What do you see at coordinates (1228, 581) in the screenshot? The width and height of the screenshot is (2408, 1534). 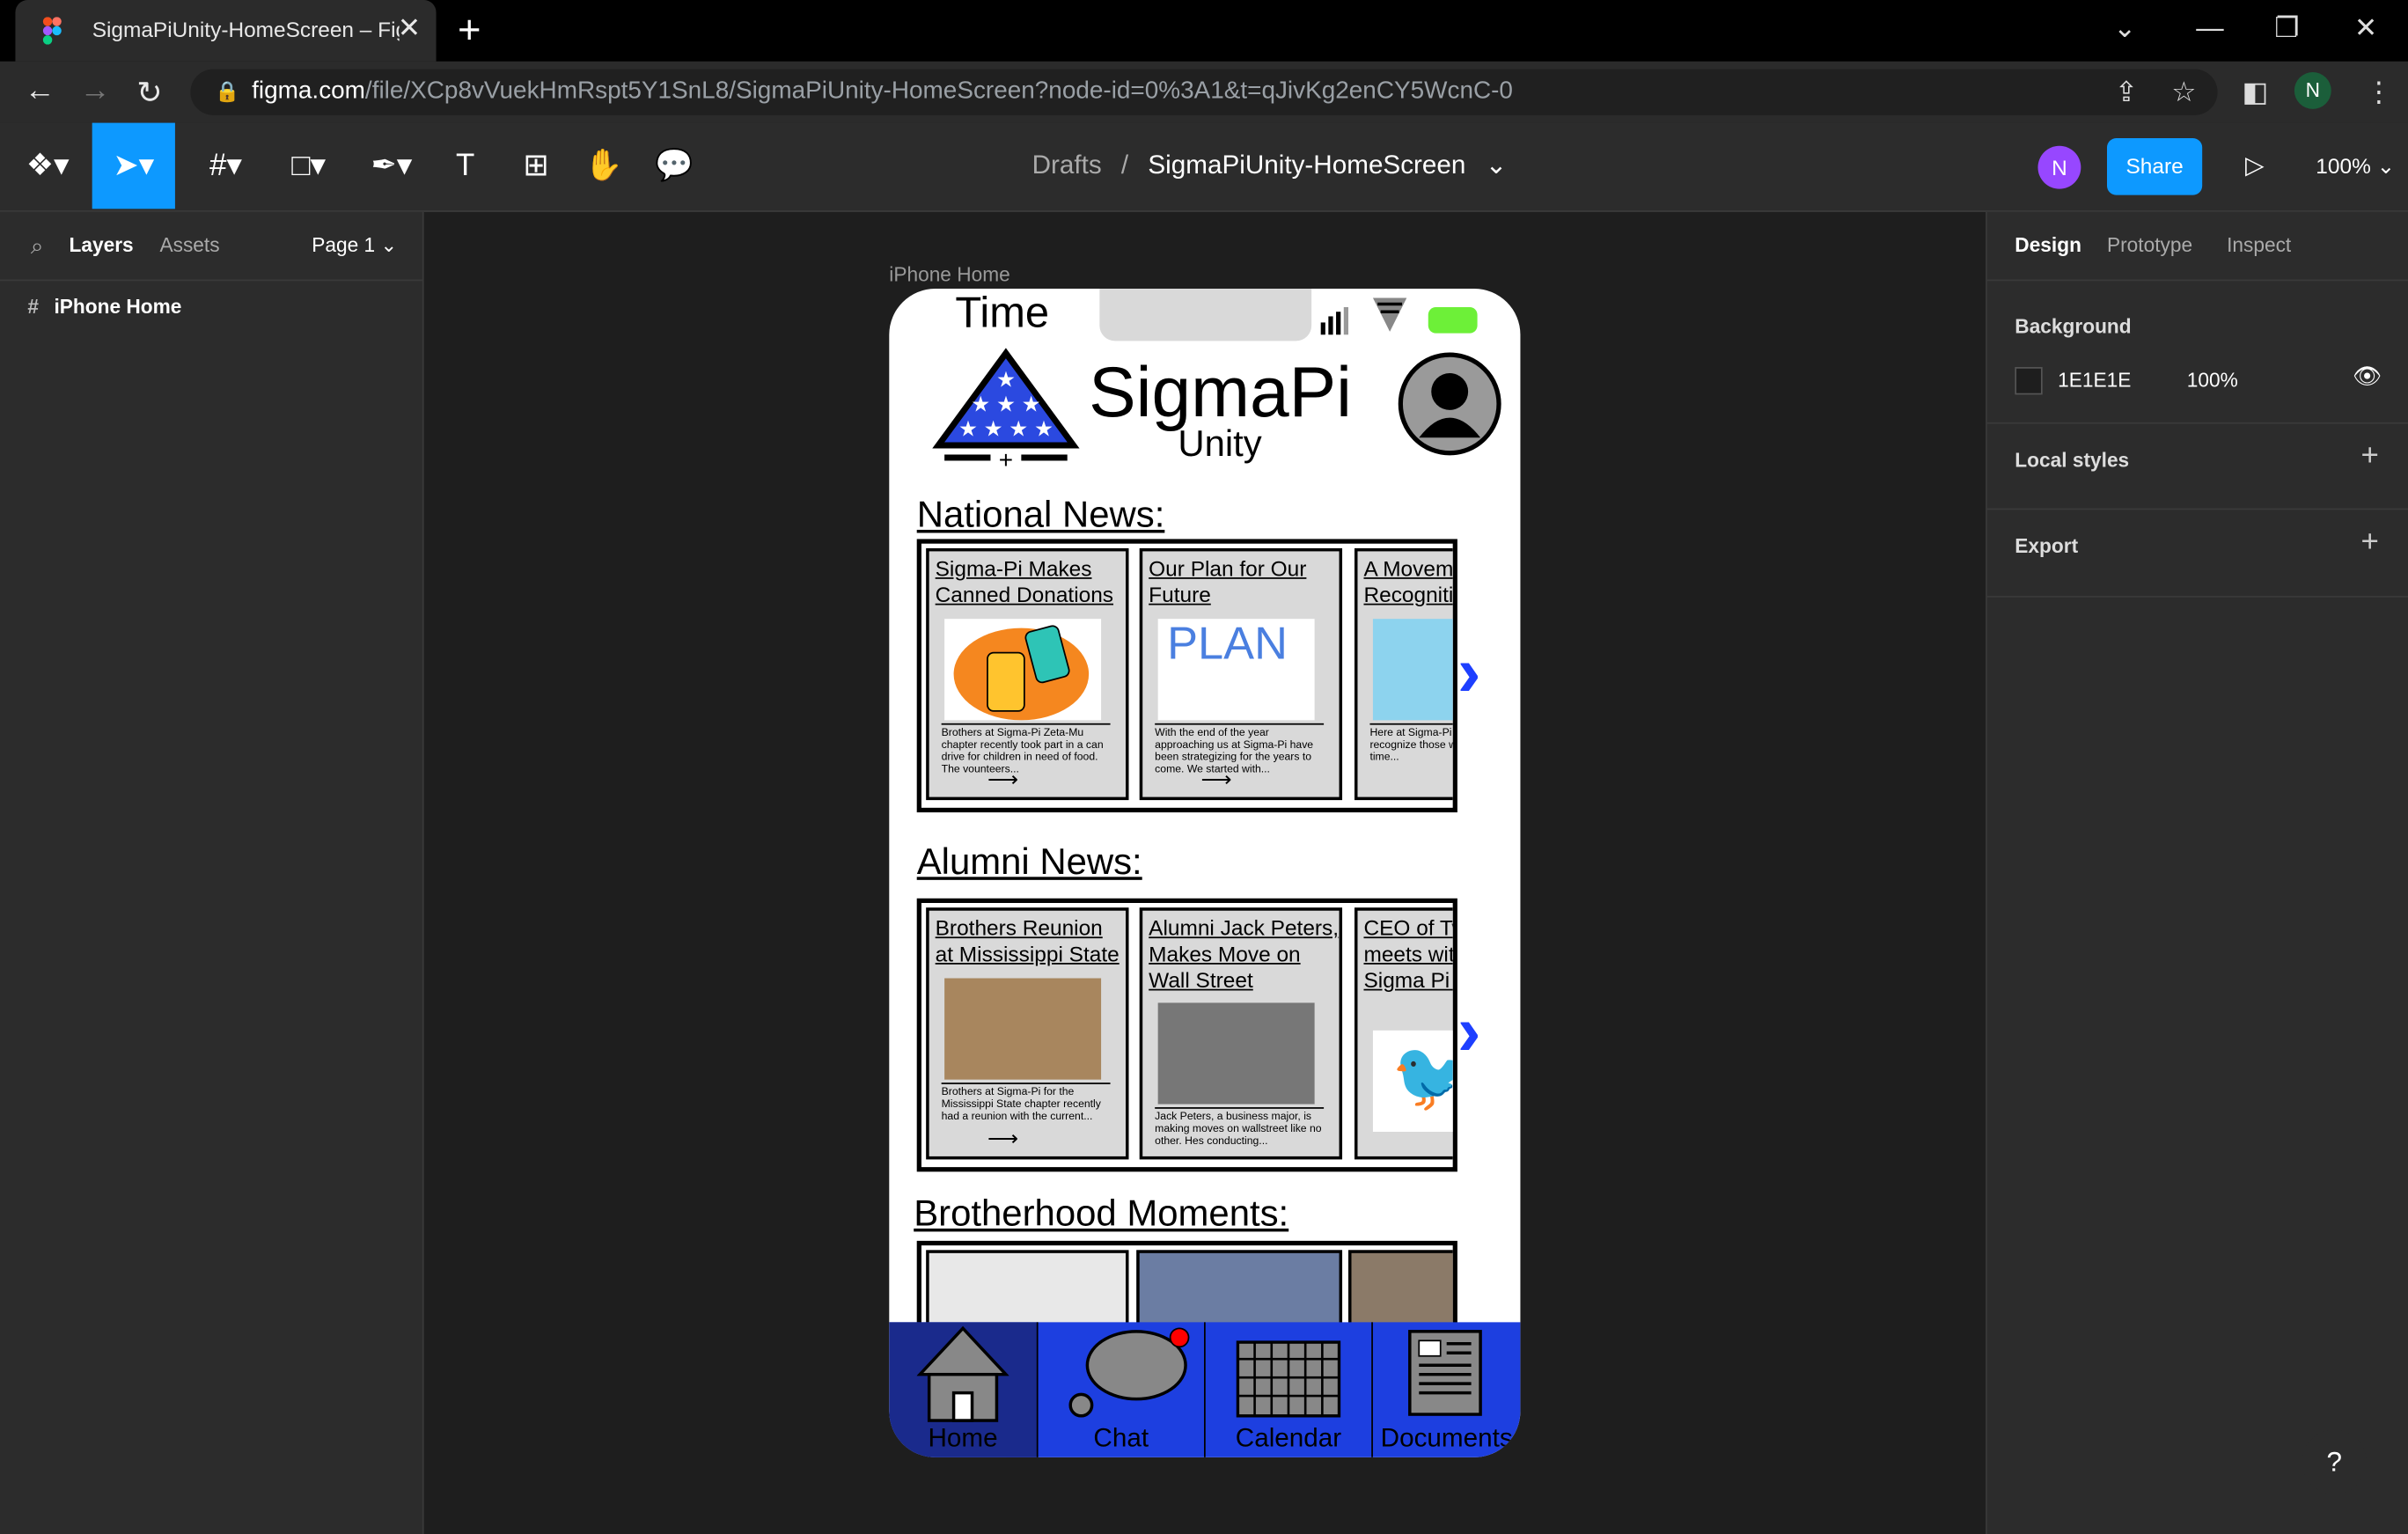 I see `card-title: Our Plan for Our Future` at bounding box center [1228, 581].